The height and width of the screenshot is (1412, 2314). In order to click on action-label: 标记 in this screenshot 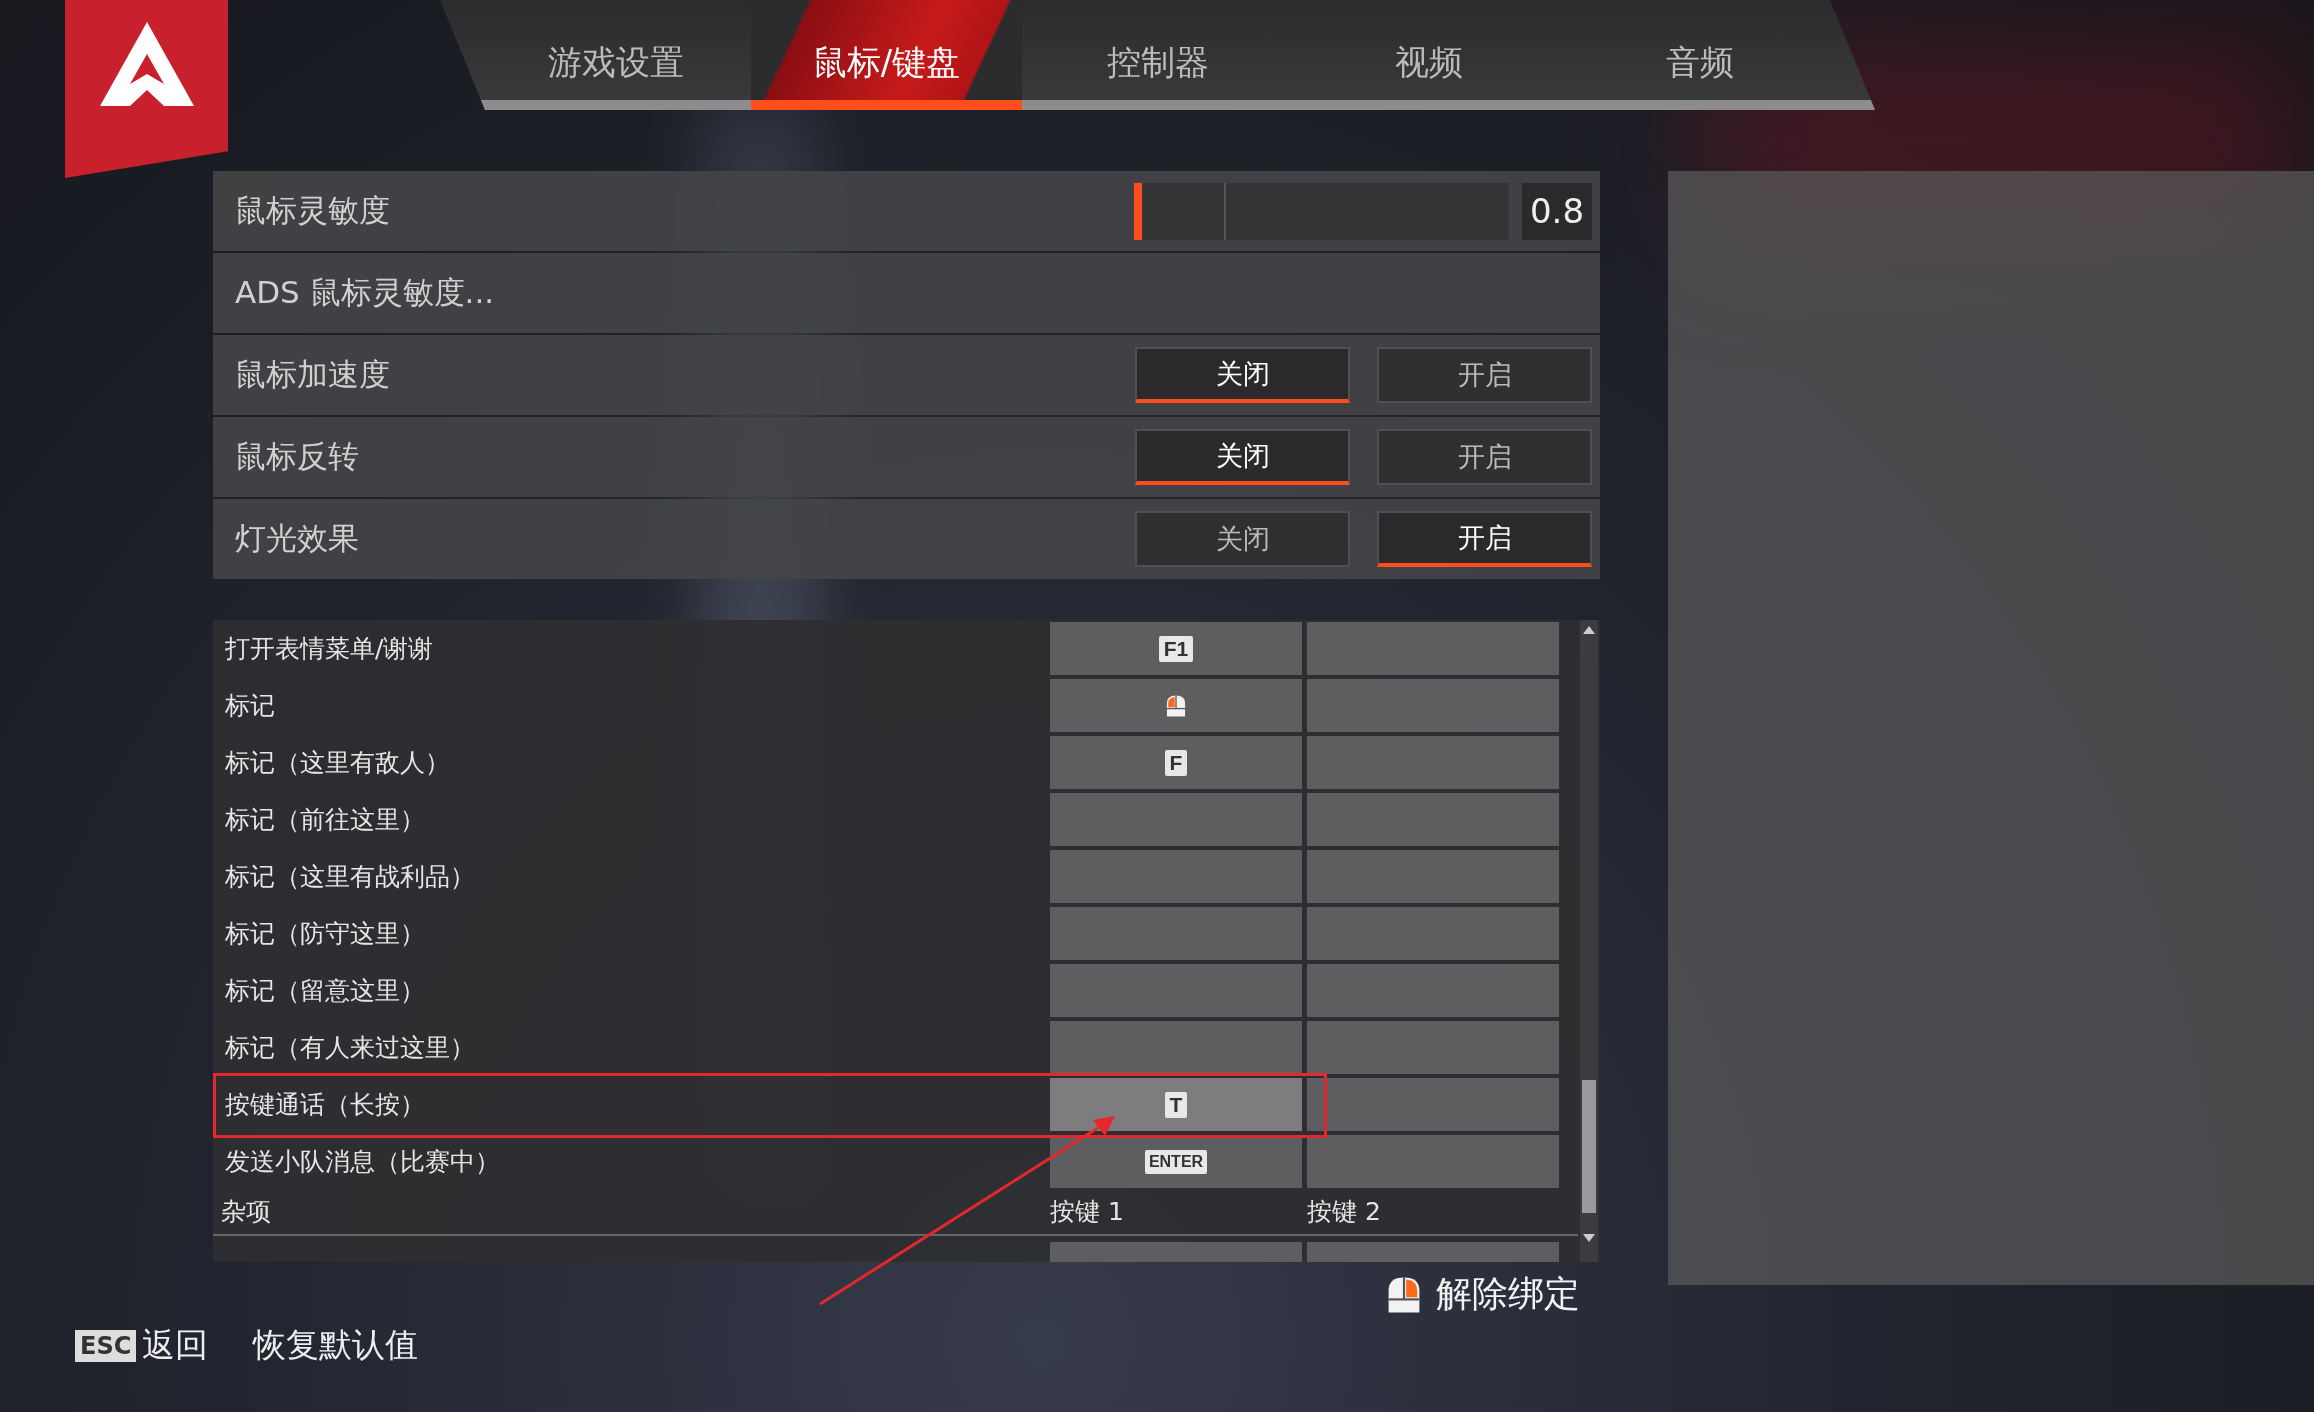, I will do `click(250, 706)`.